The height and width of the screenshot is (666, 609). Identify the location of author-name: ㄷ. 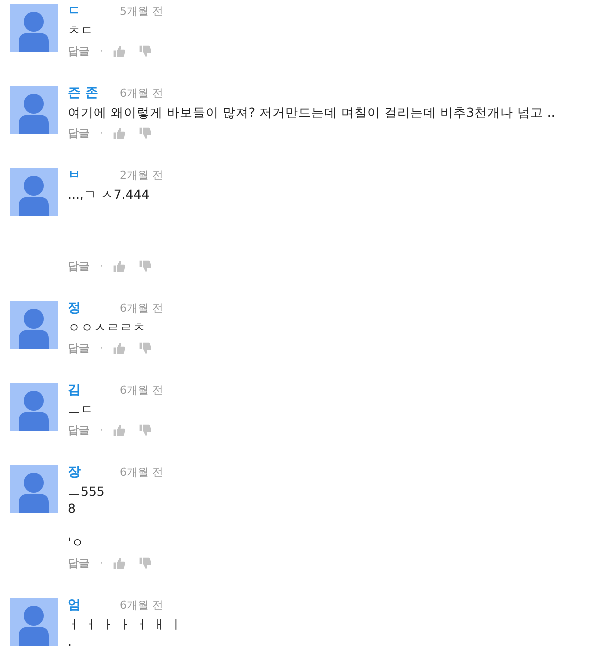
(92, 12).